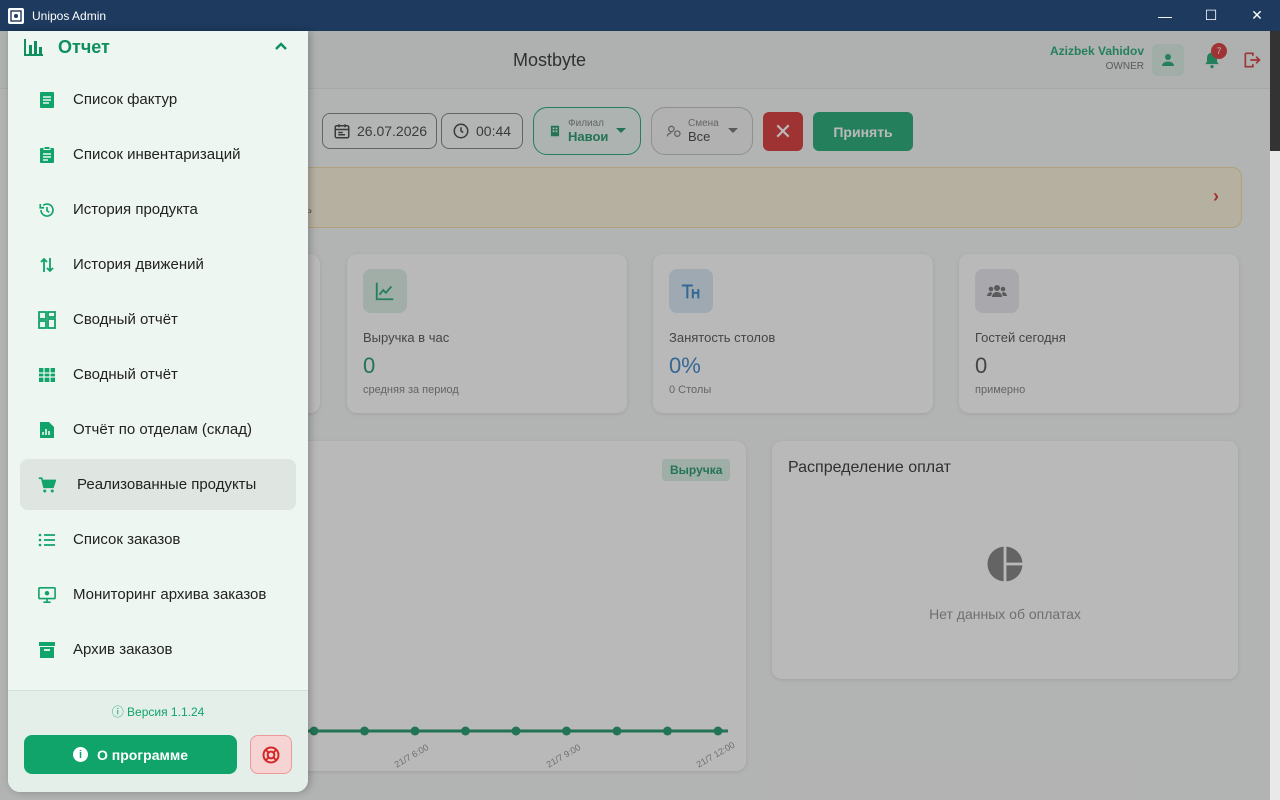 This screenshot has width=1280, height=800. Describe the element at coordinates (138, 264) in the screenshot. I see `menu-item-label: История движений` at that location.